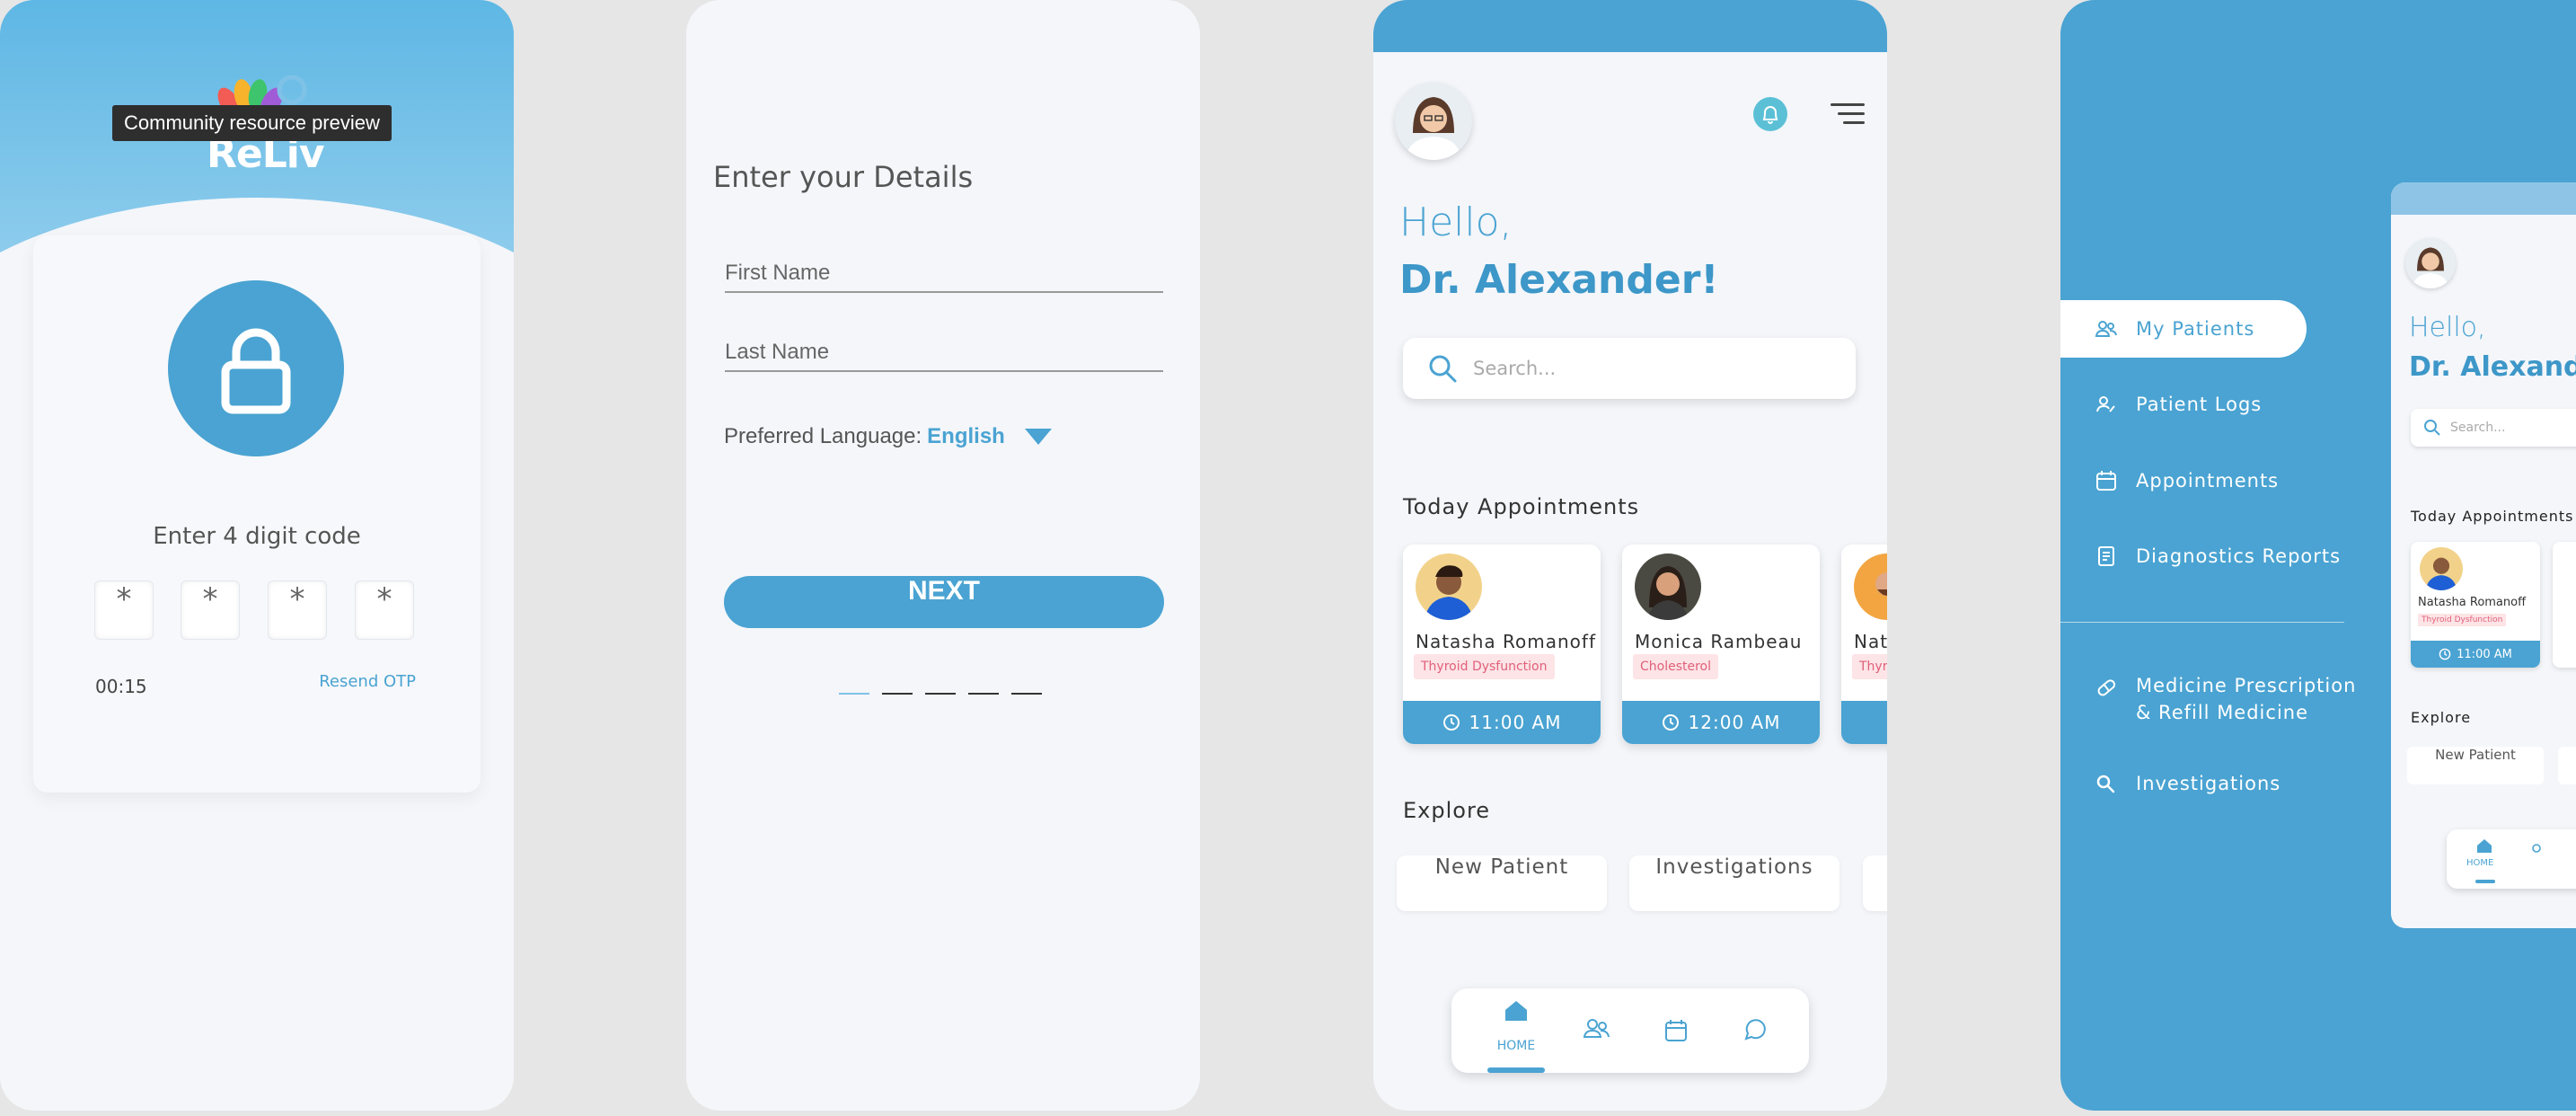 This screenshot has height=1116, width=2576. What do you see at coordinates (1630, 26) in the screenshot?
I see `top-bar` at bounding box center [1630, 26].